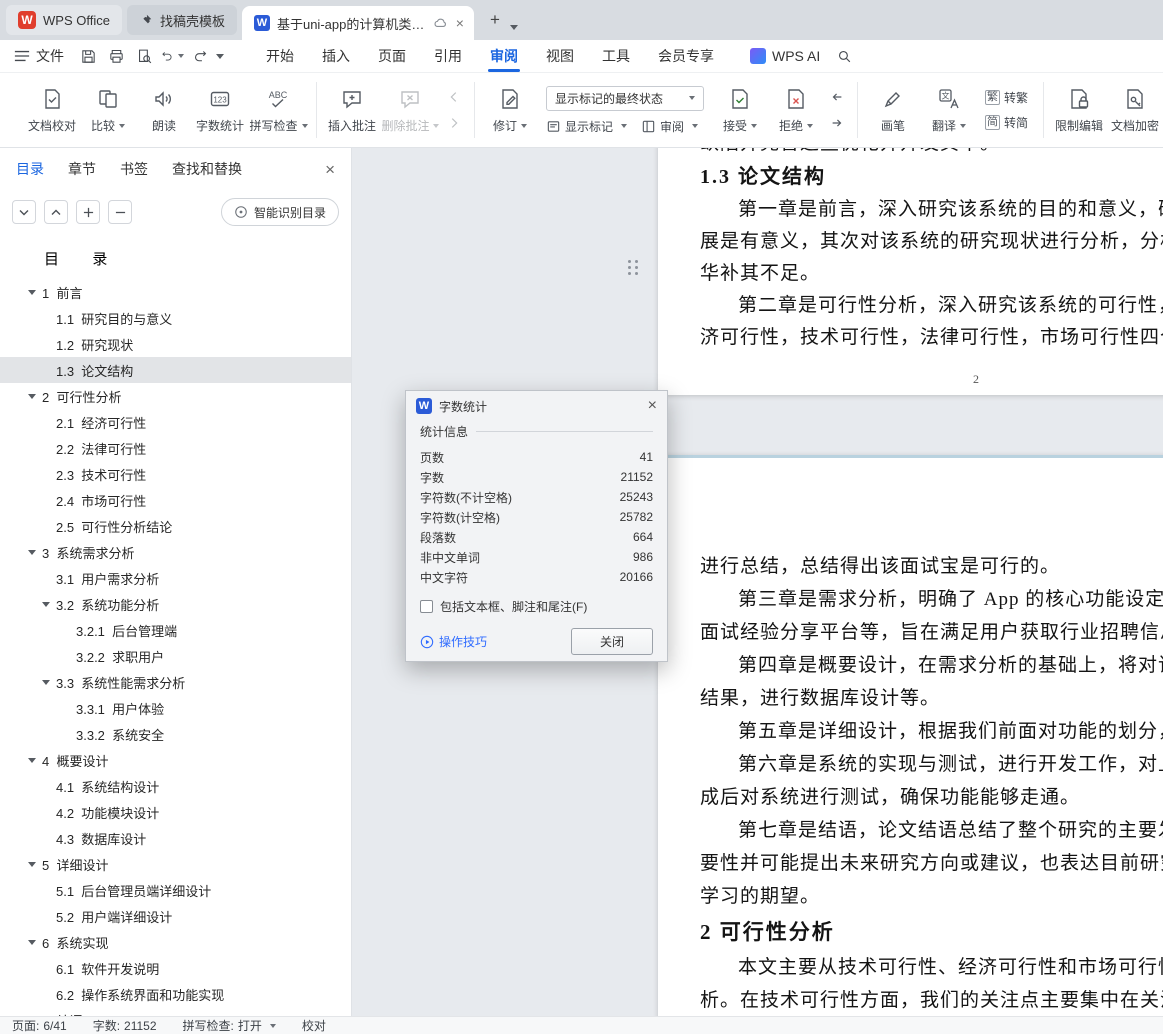 This screenshot has height=1034, width=1163. I want to click on sidebar-tab-章节: 章节, so click(82, 169).